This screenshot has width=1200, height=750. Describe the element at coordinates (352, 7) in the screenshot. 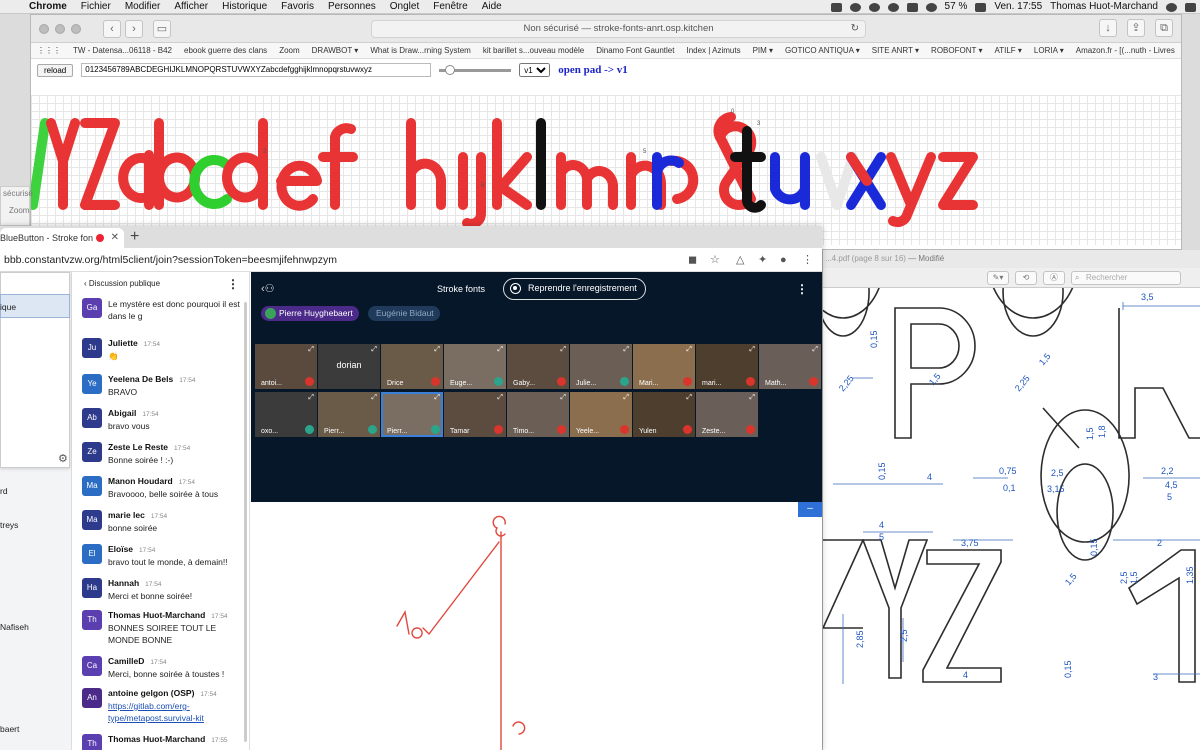

I see `menu-item-personnes: Personnes` at that location.